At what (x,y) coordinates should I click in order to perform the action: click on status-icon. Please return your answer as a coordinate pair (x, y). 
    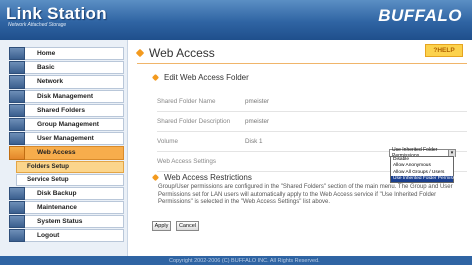
    Looking at the image, I should click on (17, 221).